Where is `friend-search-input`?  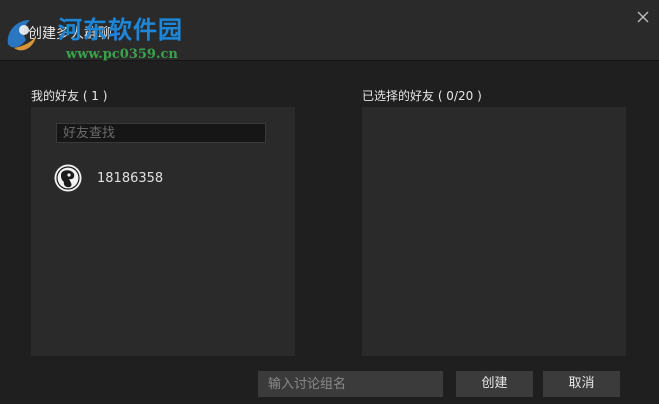
friend-search-input is located at coordinates (161, 133).